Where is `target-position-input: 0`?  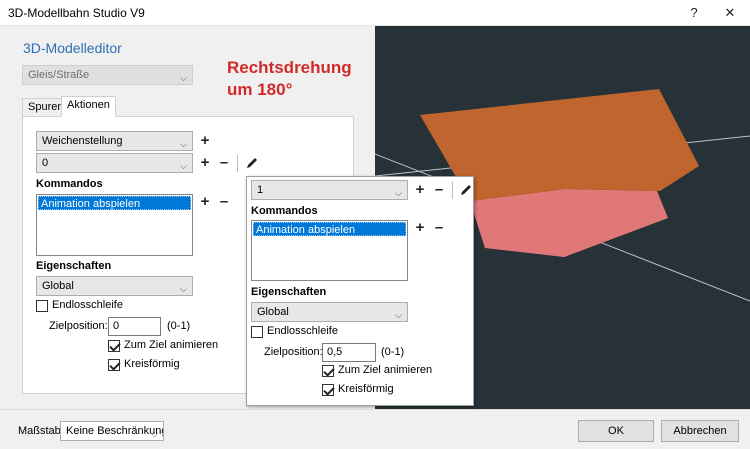
target-position-input: 0 is located at coordinates (134, 326).